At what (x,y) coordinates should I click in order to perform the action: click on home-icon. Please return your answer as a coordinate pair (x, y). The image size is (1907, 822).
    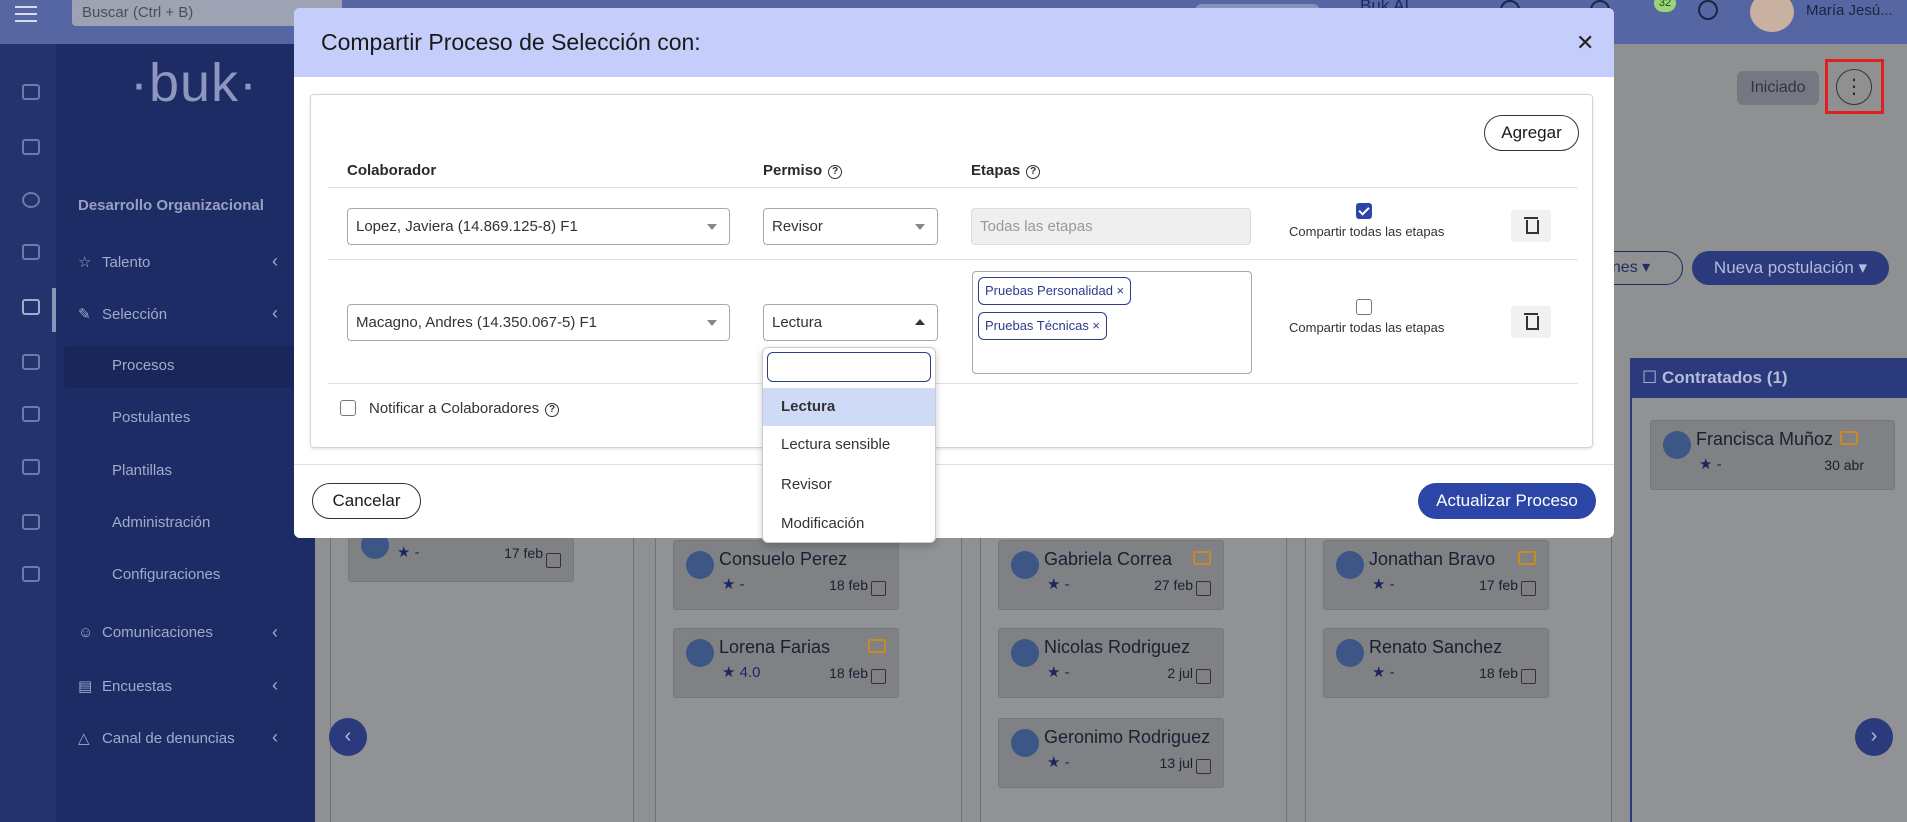
    Looking at the image, I should click on (31, 92).